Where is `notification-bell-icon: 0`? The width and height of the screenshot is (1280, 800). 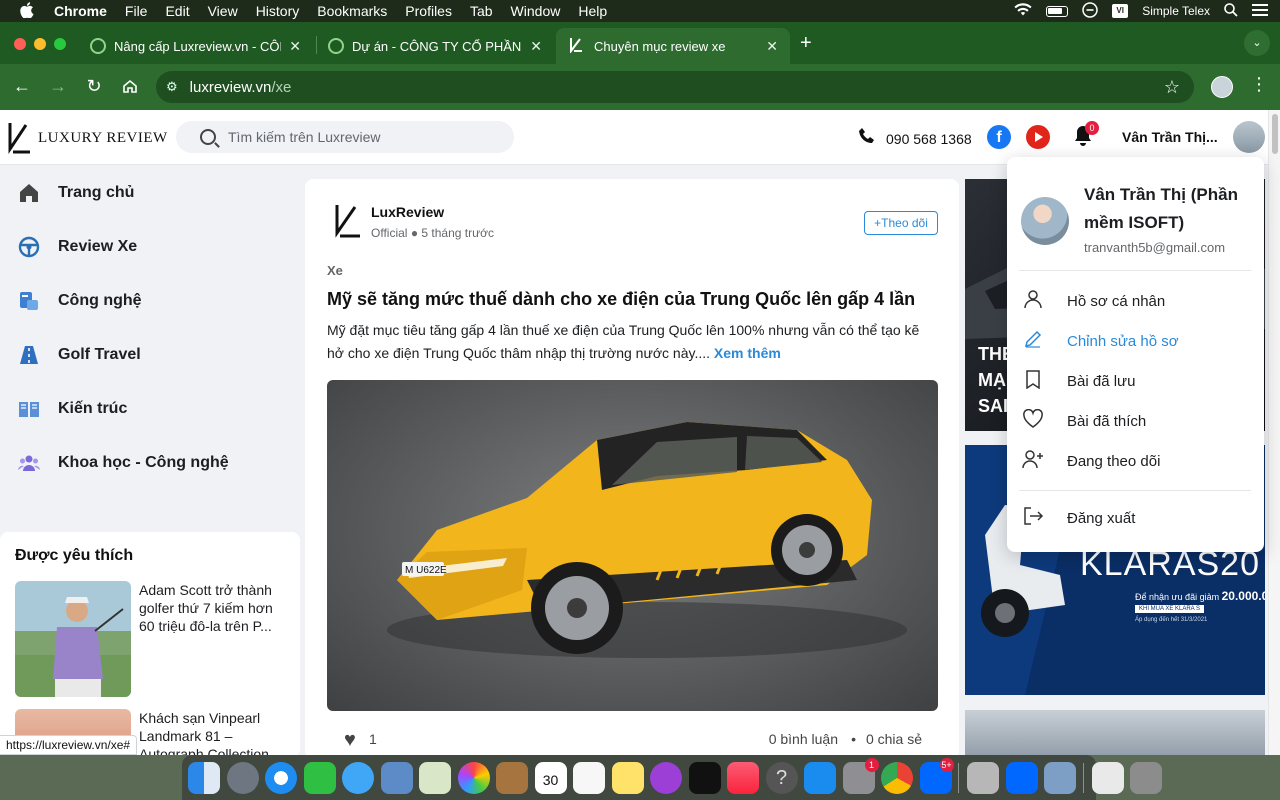 notification-bell-icon: 0 is located at coordinates (1086, 135).